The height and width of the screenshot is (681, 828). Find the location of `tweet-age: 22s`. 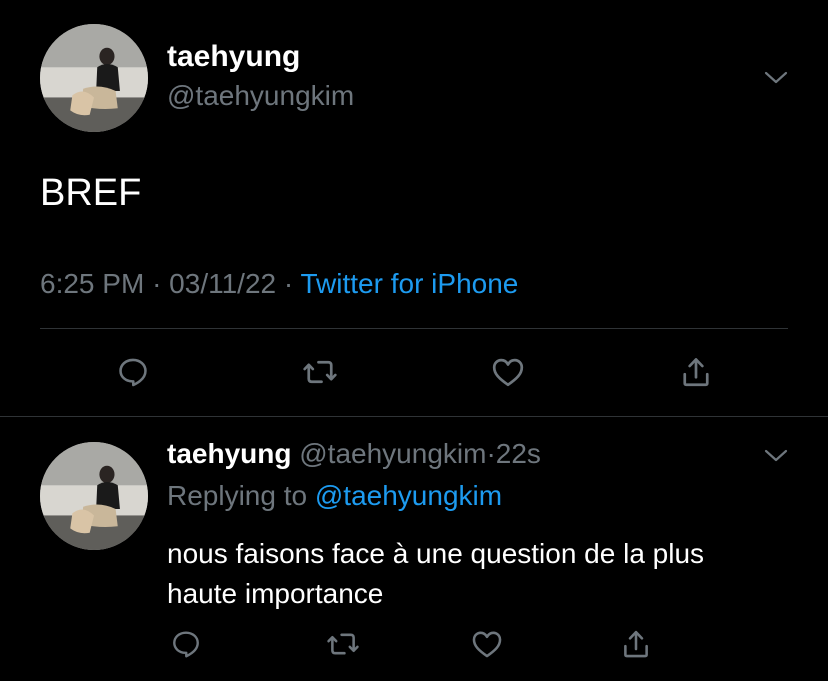

tweet-age: 22s is located at coordinates (518, 453).